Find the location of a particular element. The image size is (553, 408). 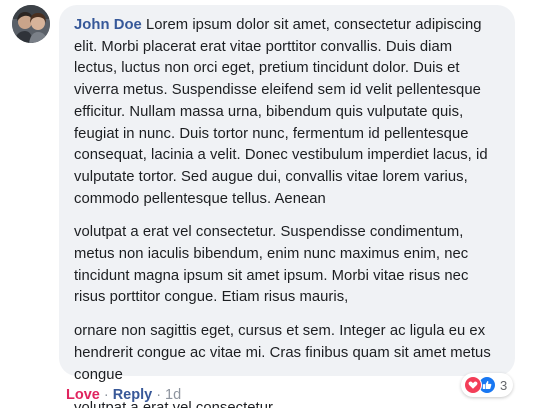

comment-actions: Love · Reply · 1d is located at coordinates (123, 395).